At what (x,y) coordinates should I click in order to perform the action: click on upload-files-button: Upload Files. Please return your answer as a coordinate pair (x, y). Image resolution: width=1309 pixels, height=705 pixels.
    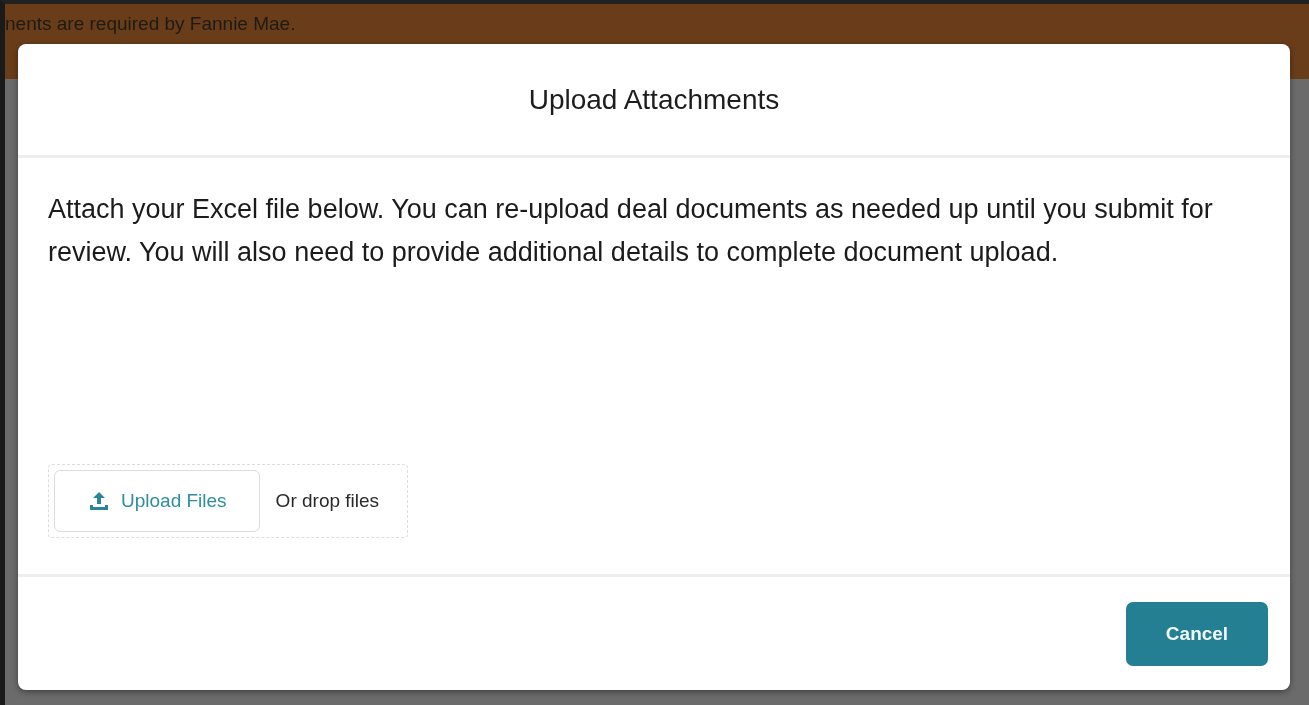
    Looking at the image, I should click on (157, 501).